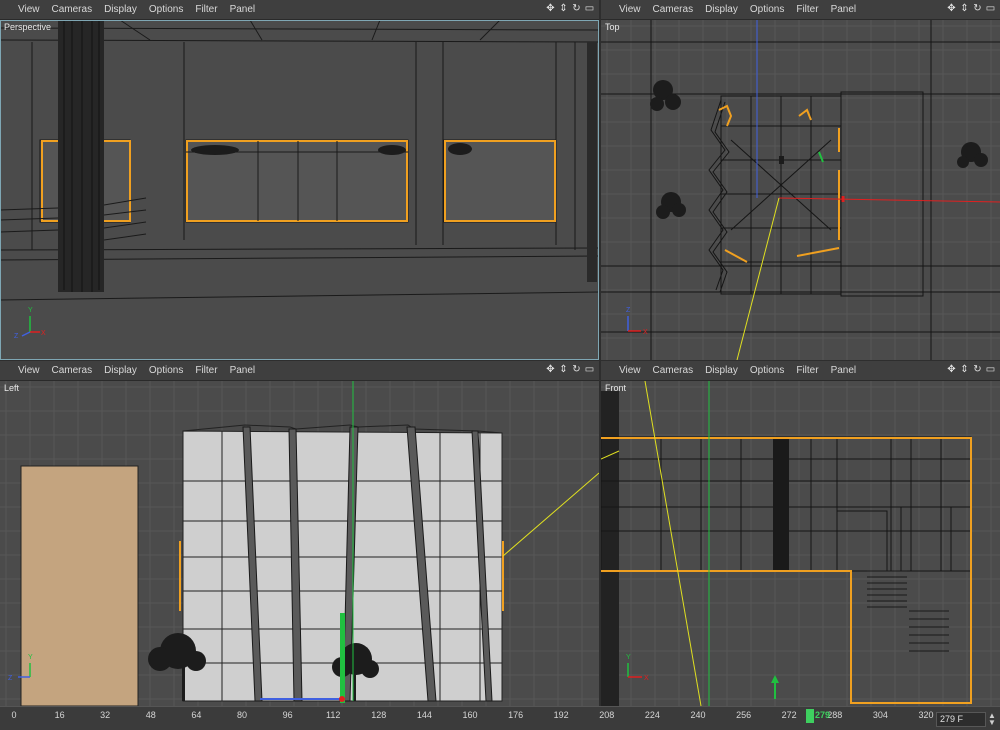 This screenshot has height=730, width=1000. Describe the element at coordinates (646, 678) in the screenshot. I see `front-axis-x: X` at that location.